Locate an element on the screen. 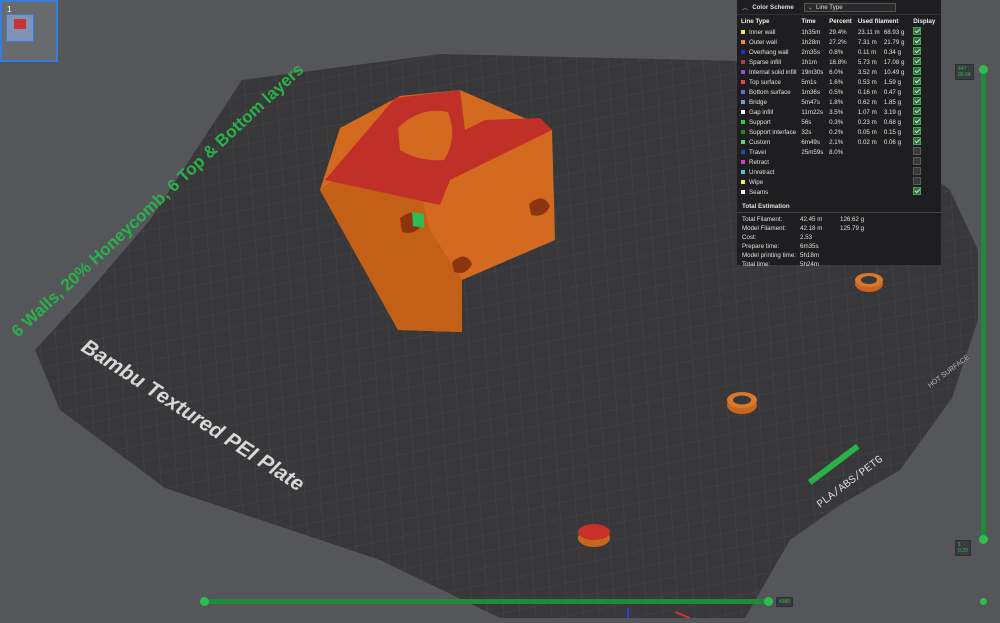  line-type-percent: 27.2% is located at coordinates (838, 42).